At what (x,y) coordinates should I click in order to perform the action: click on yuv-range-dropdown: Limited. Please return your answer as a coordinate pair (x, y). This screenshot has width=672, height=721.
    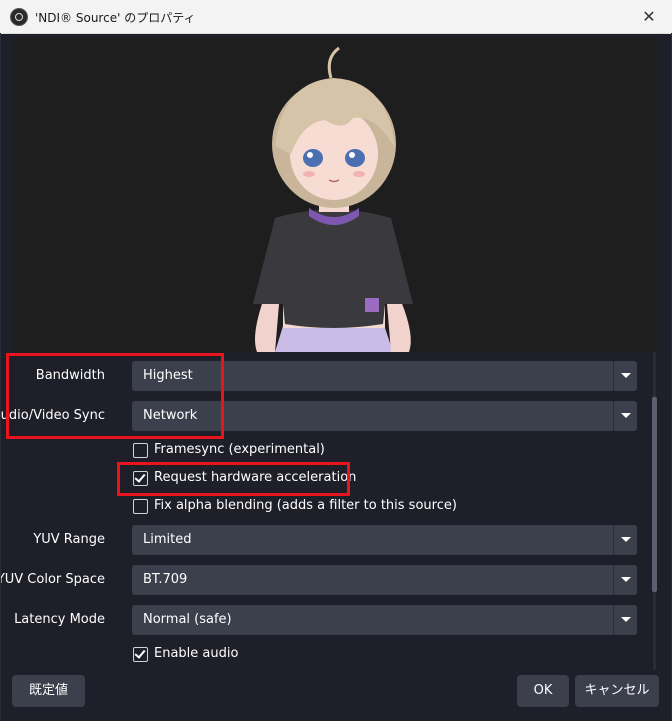
    Looking at the image, I should click on (384, 540).